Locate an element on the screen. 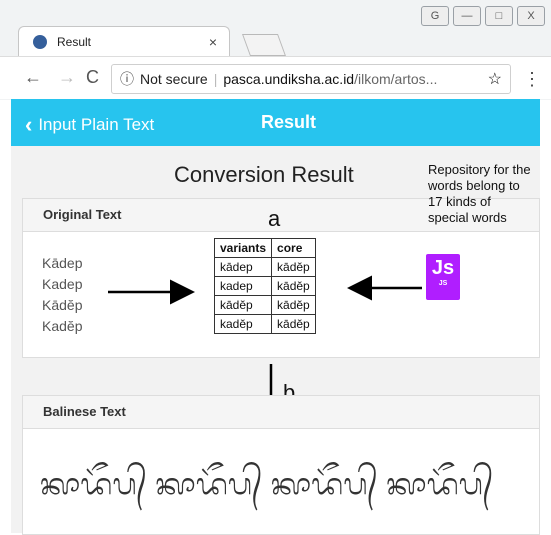  balinese-output-text: ᬓᬵᬤᭂᬧ᭄ ᬓᬵᬤᭂᬧ᭄ ᬓᬵᬤᭂᬧ᭄ ᬓᬵᬤᭂᬧ᭄ is located at coordinates (267, 484).